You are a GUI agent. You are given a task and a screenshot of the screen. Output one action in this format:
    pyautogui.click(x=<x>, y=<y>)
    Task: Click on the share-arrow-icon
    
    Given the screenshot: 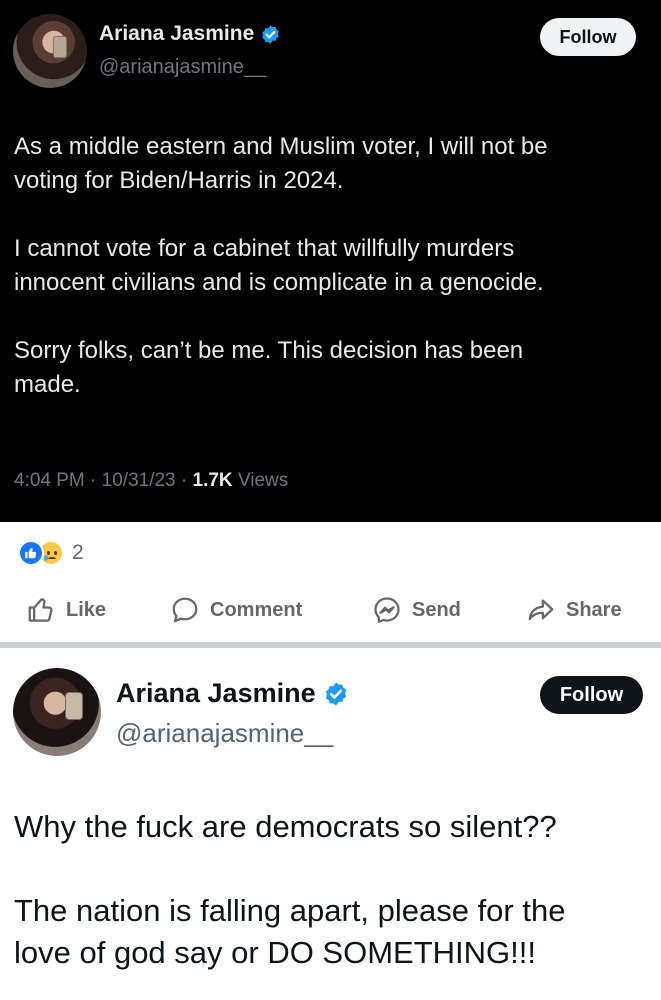 What is the action you would take?
    pyautogui.click(x=541, y=610)
    